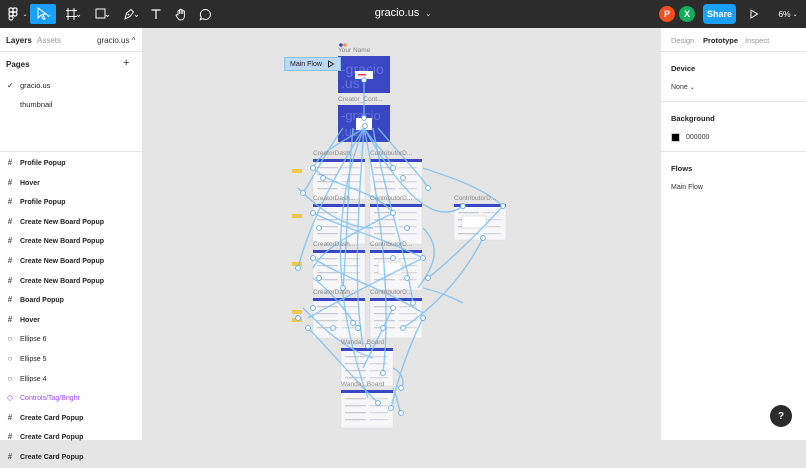  Describe the element at coordinates (683, 87) in the screenshot. I see `device-select: None ⌄` at that location.